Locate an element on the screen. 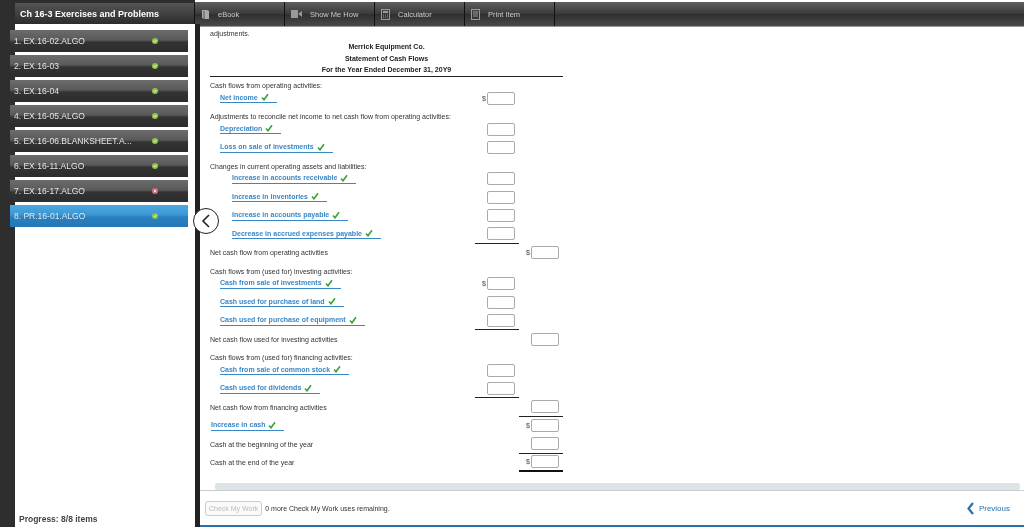  calculator-icon is located at coordinates (385, 14).